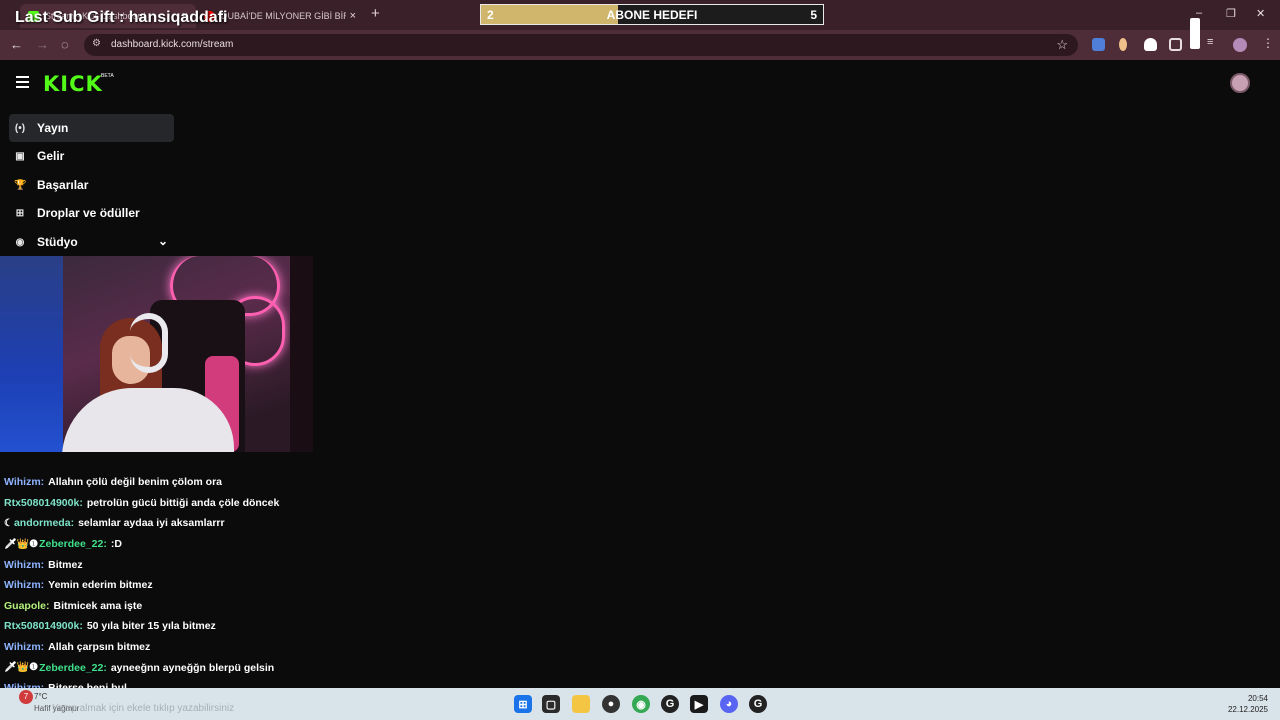 The width and height of the screenshot is (1280, 720). I want to click on hamburger-menu-icon, so click(22, 83).